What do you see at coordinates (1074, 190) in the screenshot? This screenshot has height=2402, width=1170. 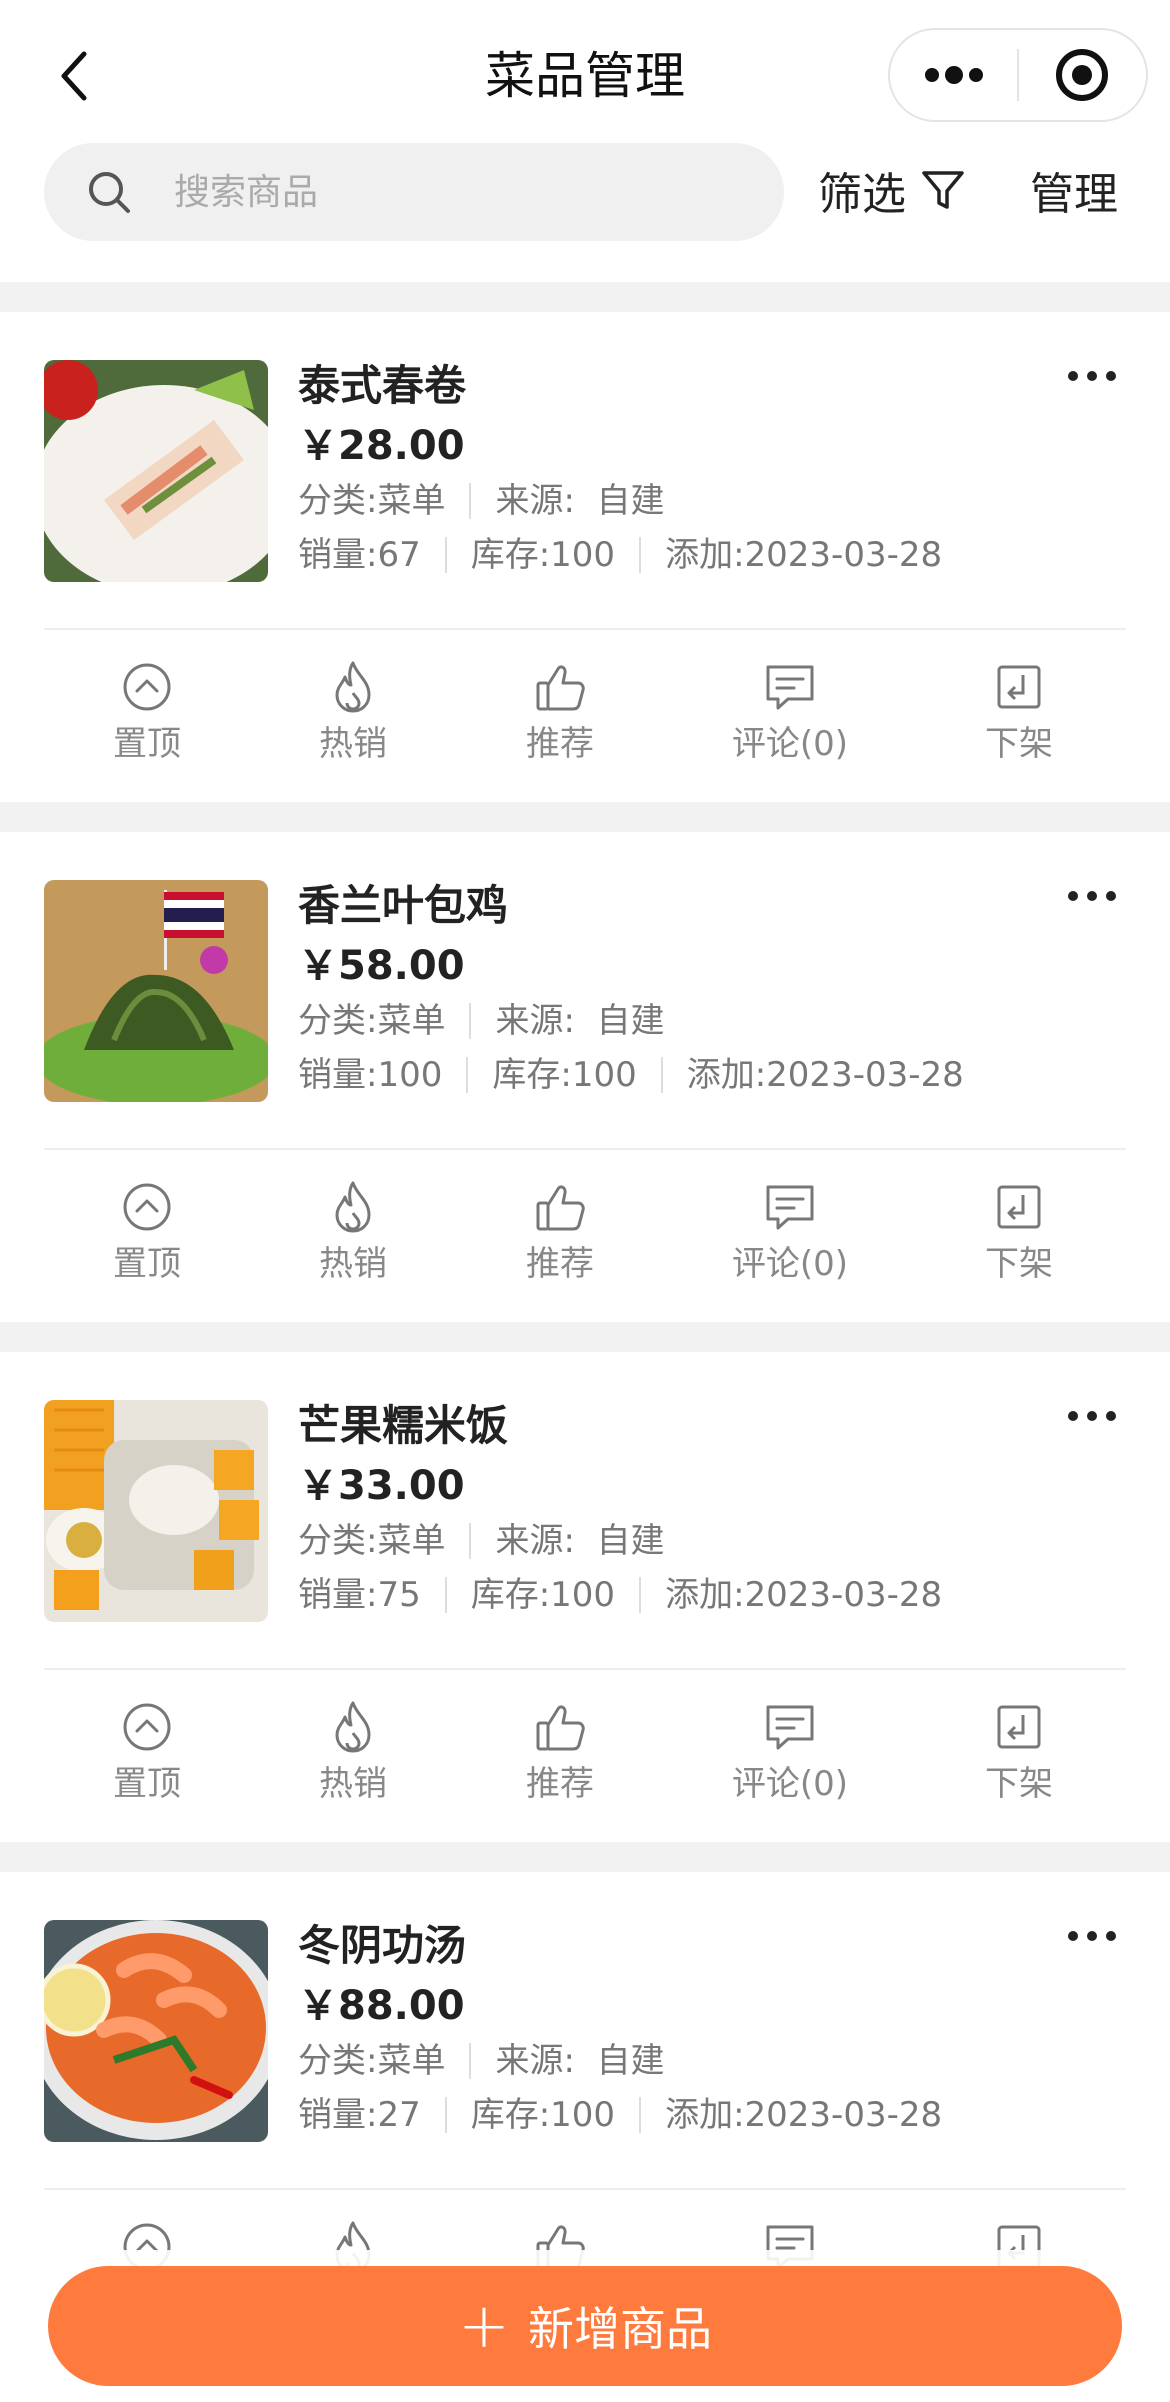 I see `manage-button: 管理` at bounding box center [1074, 190].